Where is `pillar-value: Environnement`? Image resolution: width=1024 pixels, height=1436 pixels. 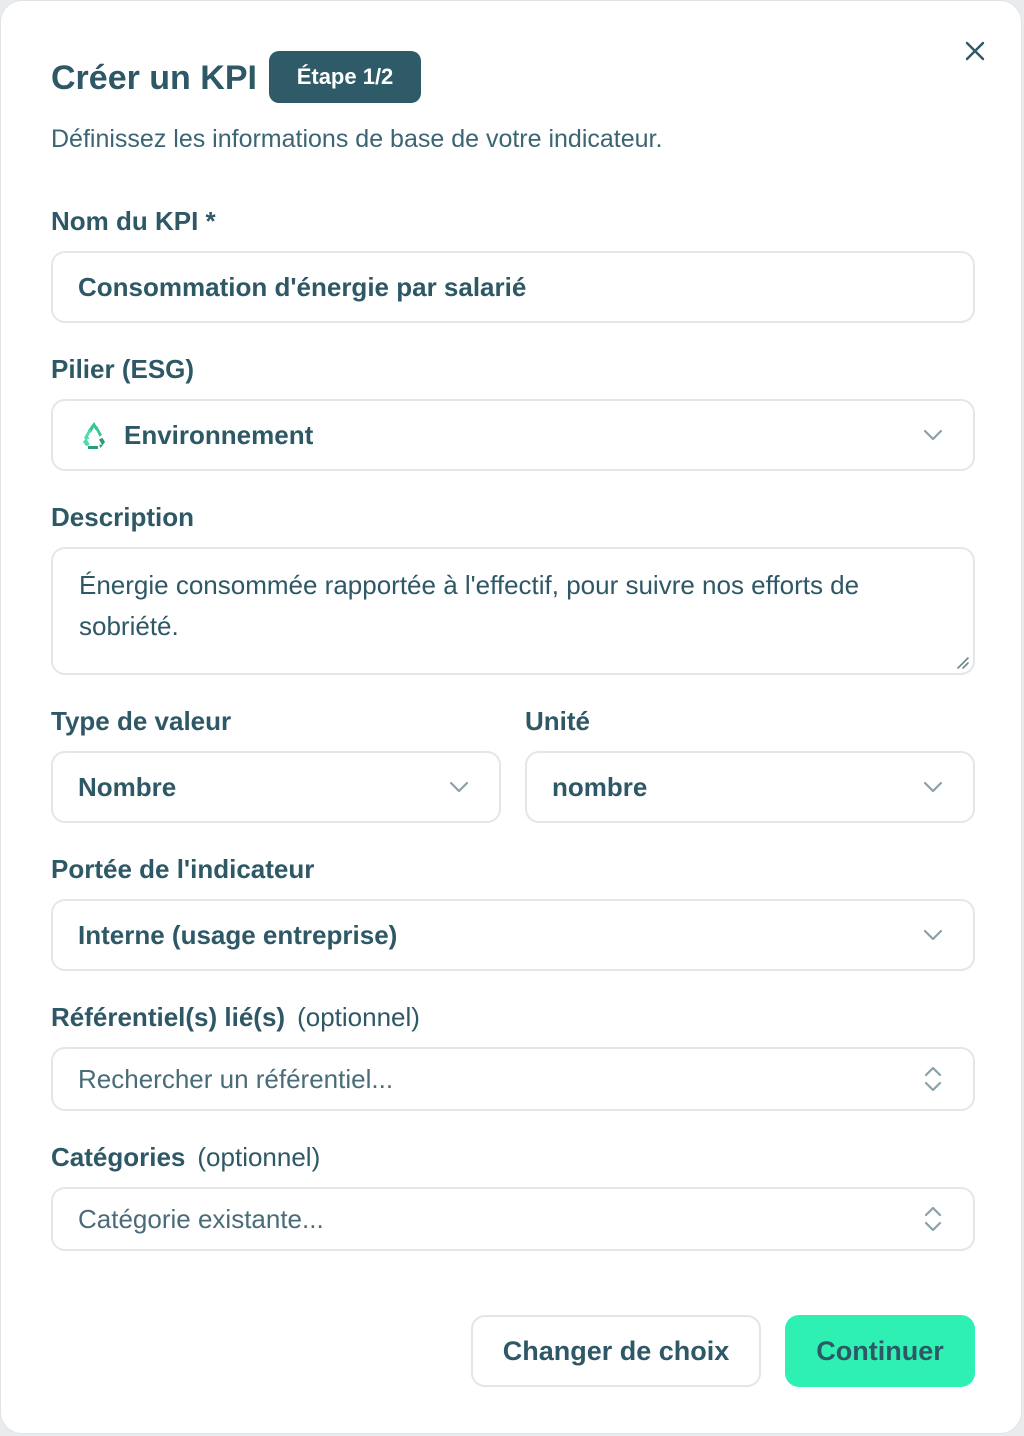
pillar-value: Environnement is located at coordinates (219, 434).